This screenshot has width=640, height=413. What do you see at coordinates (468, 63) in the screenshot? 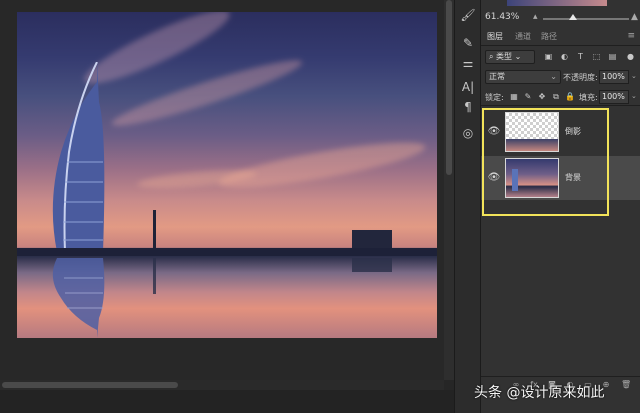
I see `sliders-icon: ⚌` at bounding box center [468, 63].